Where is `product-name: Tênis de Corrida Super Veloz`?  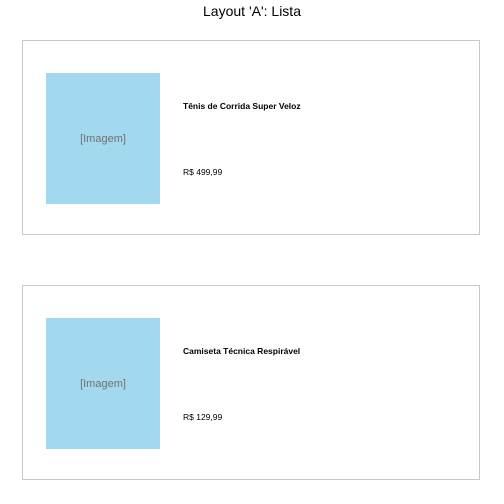 product-name: Tênis de Corrida Super Veloz is located at coordinates (242, 106).